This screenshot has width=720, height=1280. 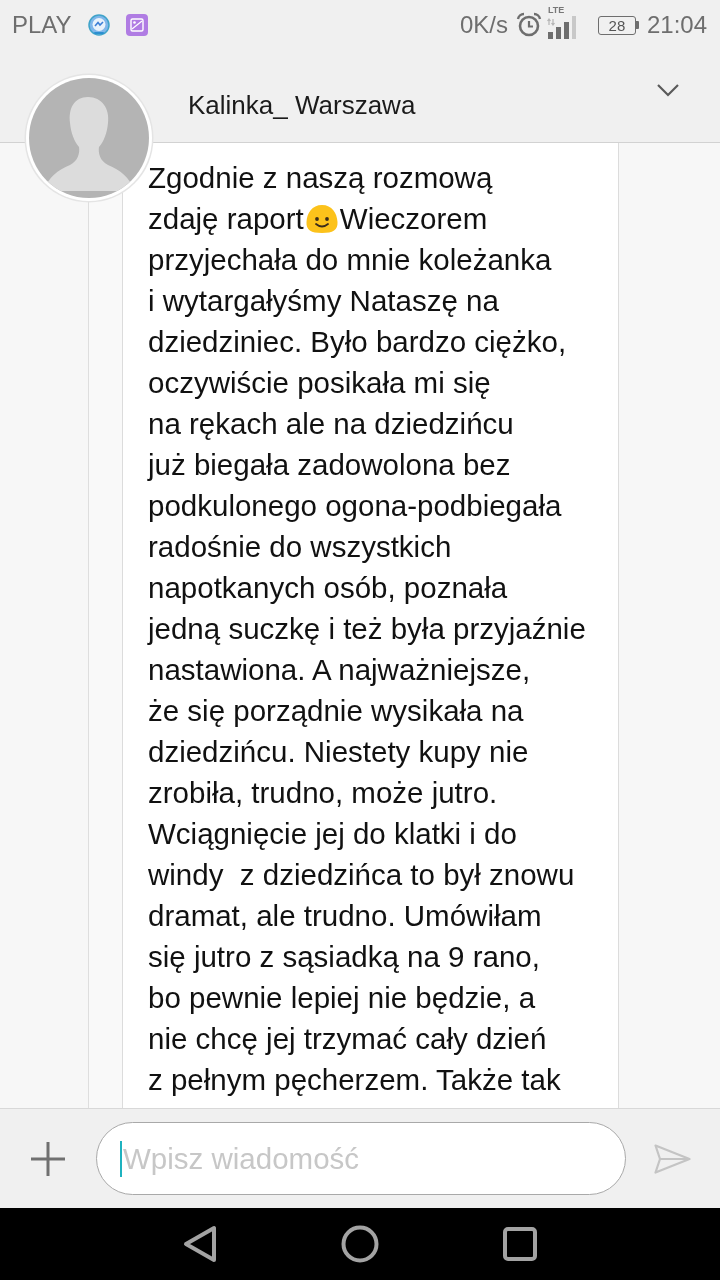 I want to click on message-text: Zgodnie z naszą rozmową, so click(x=320, y=178).